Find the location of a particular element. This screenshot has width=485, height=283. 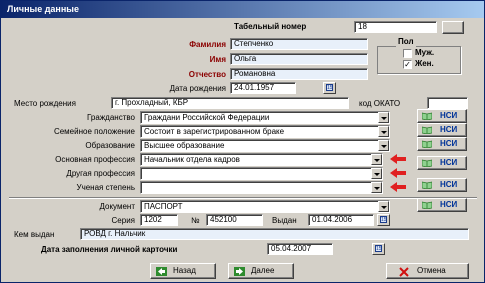

document-value: ПАСПОРТ is located at coordinates (163, 206).